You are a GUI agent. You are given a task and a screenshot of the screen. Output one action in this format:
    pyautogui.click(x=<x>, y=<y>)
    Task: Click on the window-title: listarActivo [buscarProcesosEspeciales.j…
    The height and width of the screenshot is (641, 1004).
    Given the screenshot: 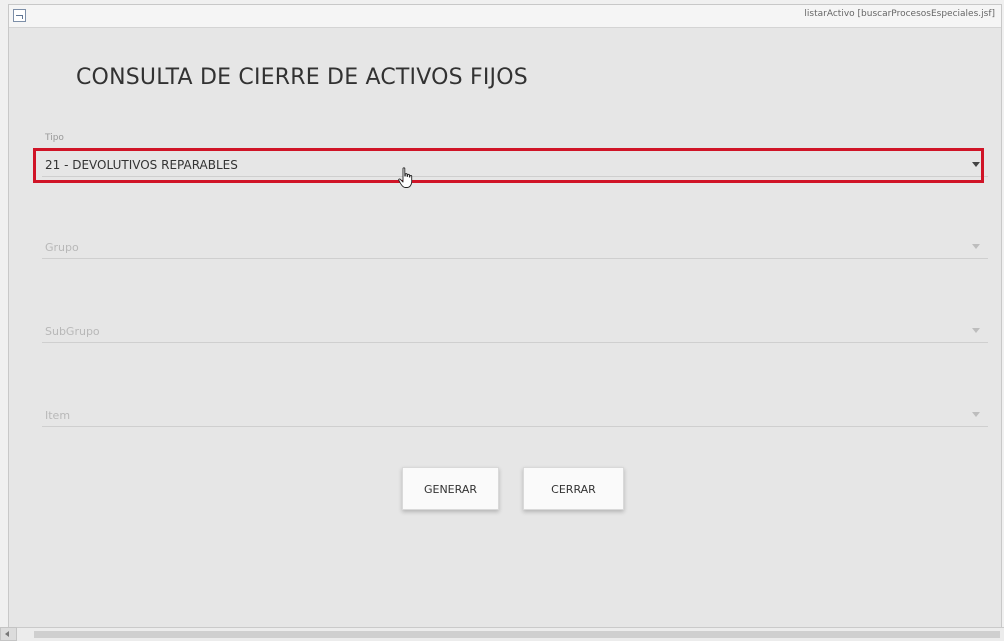 What is the action you would take?
    pyautogui.click(x=899, y=14)
    